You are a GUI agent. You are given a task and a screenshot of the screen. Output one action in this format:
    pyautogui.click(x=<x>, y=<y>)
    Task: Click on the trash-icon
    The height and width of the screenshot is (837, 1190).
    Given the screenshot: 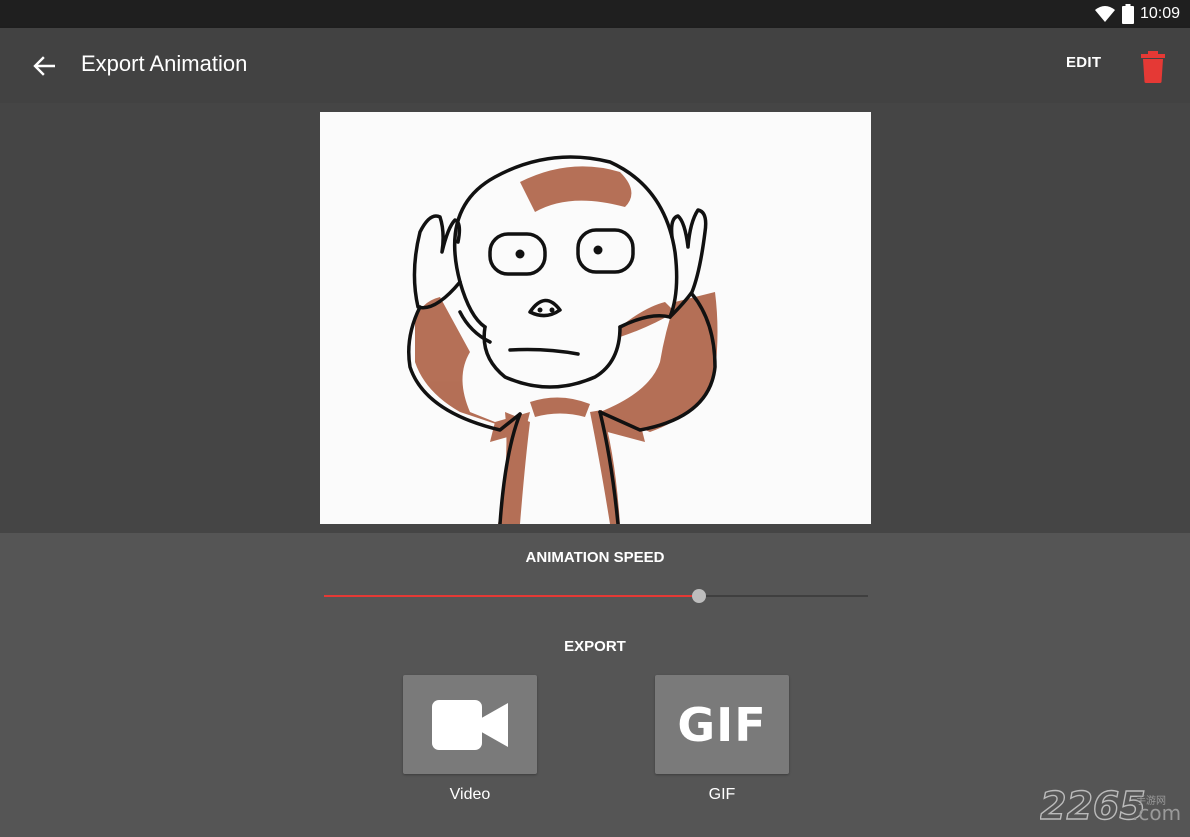 What is the action you would take?
    pyautogui.click(x=1153, y=67)
    